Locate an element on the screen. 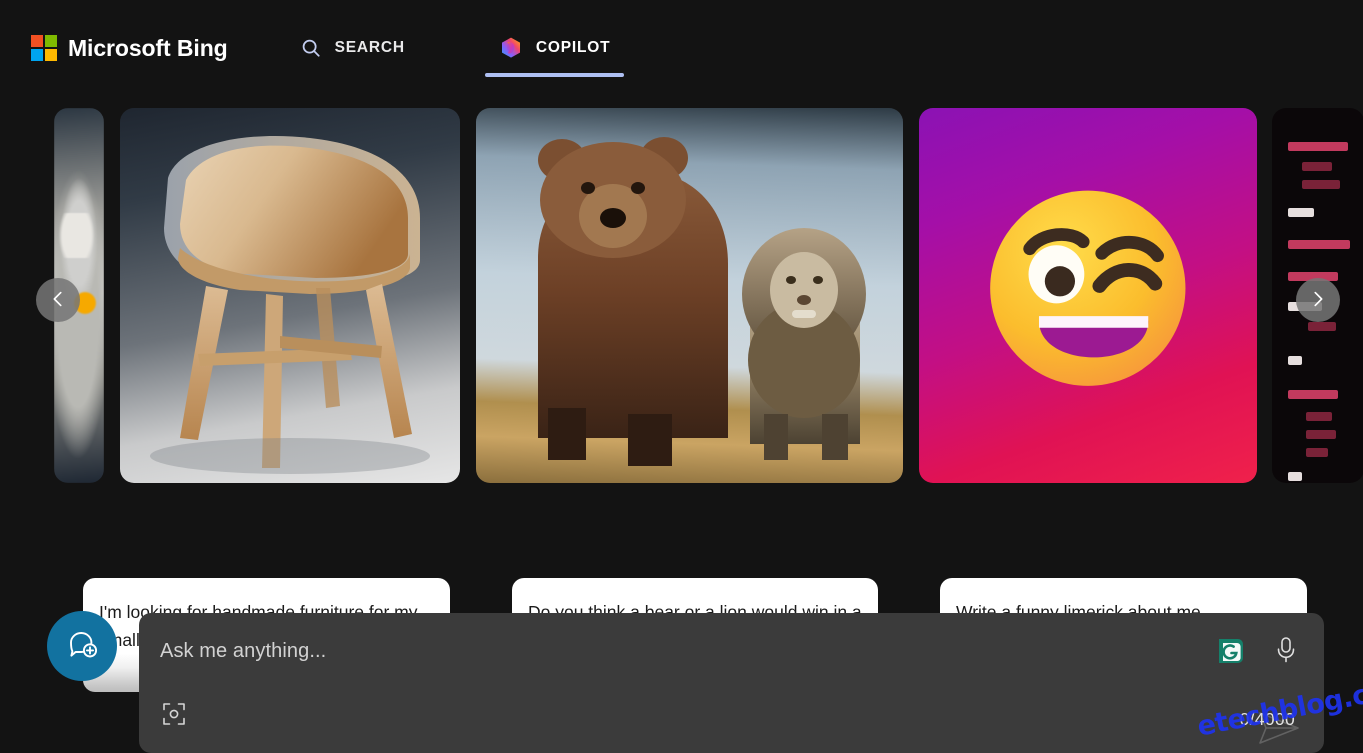 This screenshot has width=1363, height=753. brand-name: Microsoft Bing is located at coordinates (148, 47).